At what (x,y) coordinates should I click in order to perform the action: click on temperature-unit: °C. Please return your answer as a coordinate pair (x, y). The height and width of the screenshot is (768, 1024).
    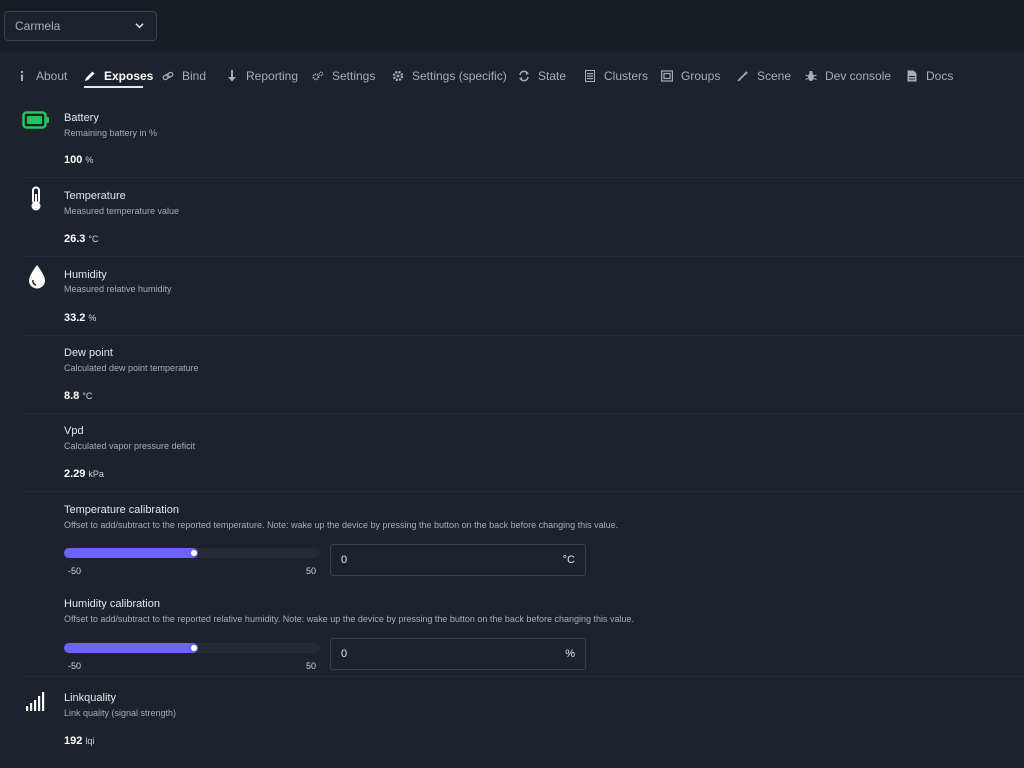
    Looking at the image, I should click on (93, 239).